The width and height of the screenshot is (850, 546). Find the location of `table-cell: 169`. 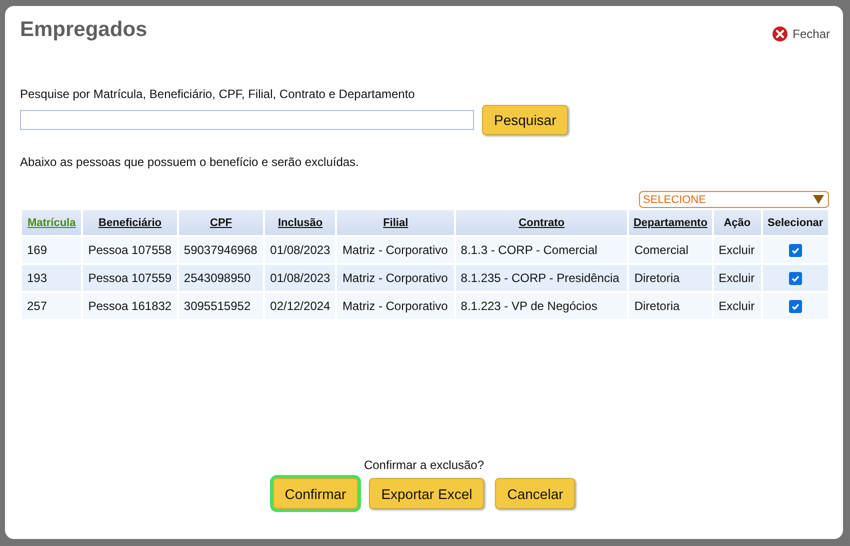

table-cell: 169 is located at coordinates (52, 250).